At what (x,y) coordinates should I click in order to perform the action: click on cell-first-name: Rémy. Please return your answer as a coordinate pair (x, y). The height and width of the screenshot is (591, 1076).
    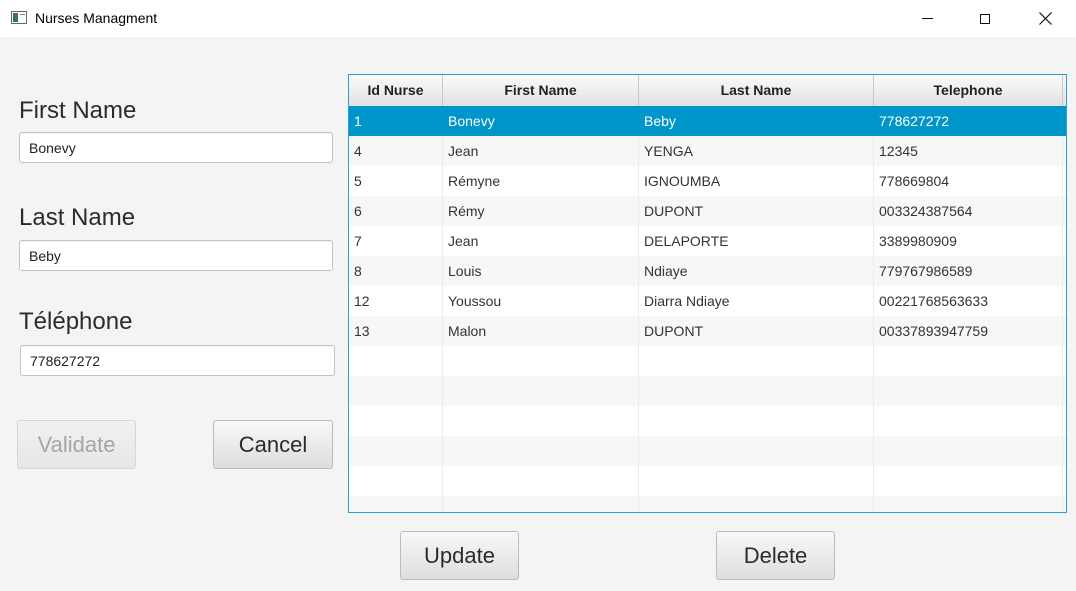
    Looking at the image, I should click on (541, 211).